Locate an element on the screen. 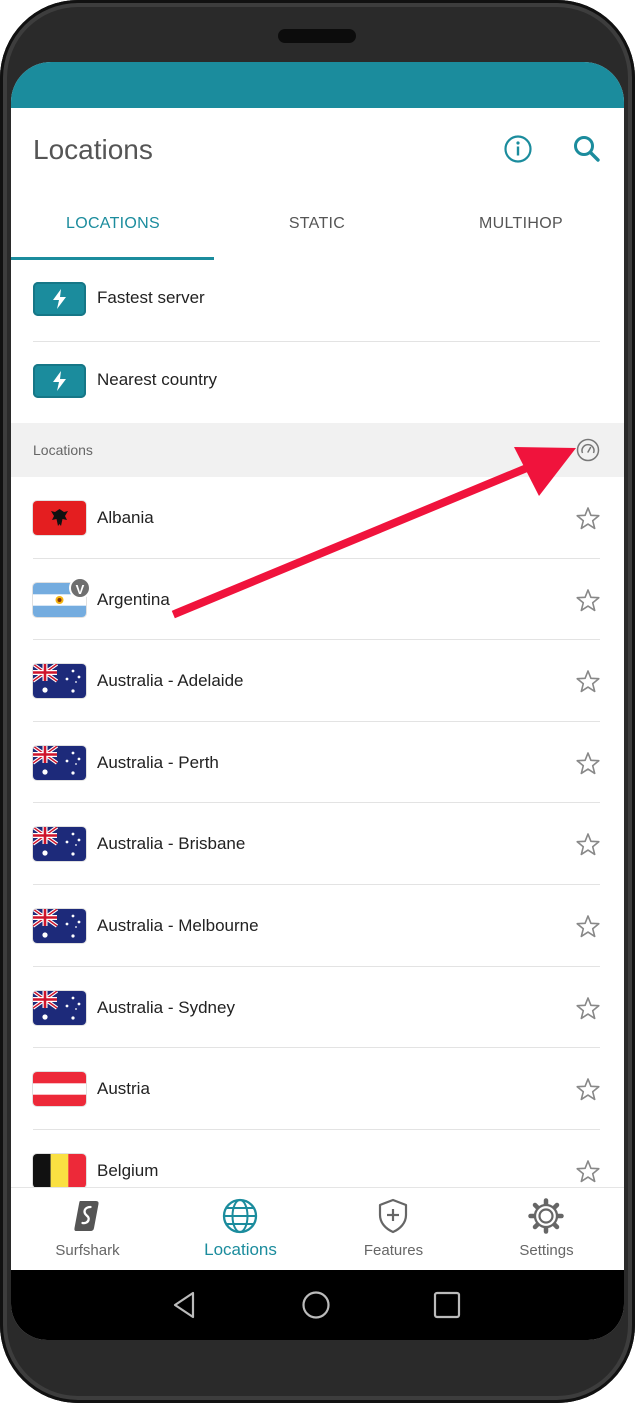 This screenshot has width=635, height=1403. location-name: Belgium is located at coordinates (128, 1170).